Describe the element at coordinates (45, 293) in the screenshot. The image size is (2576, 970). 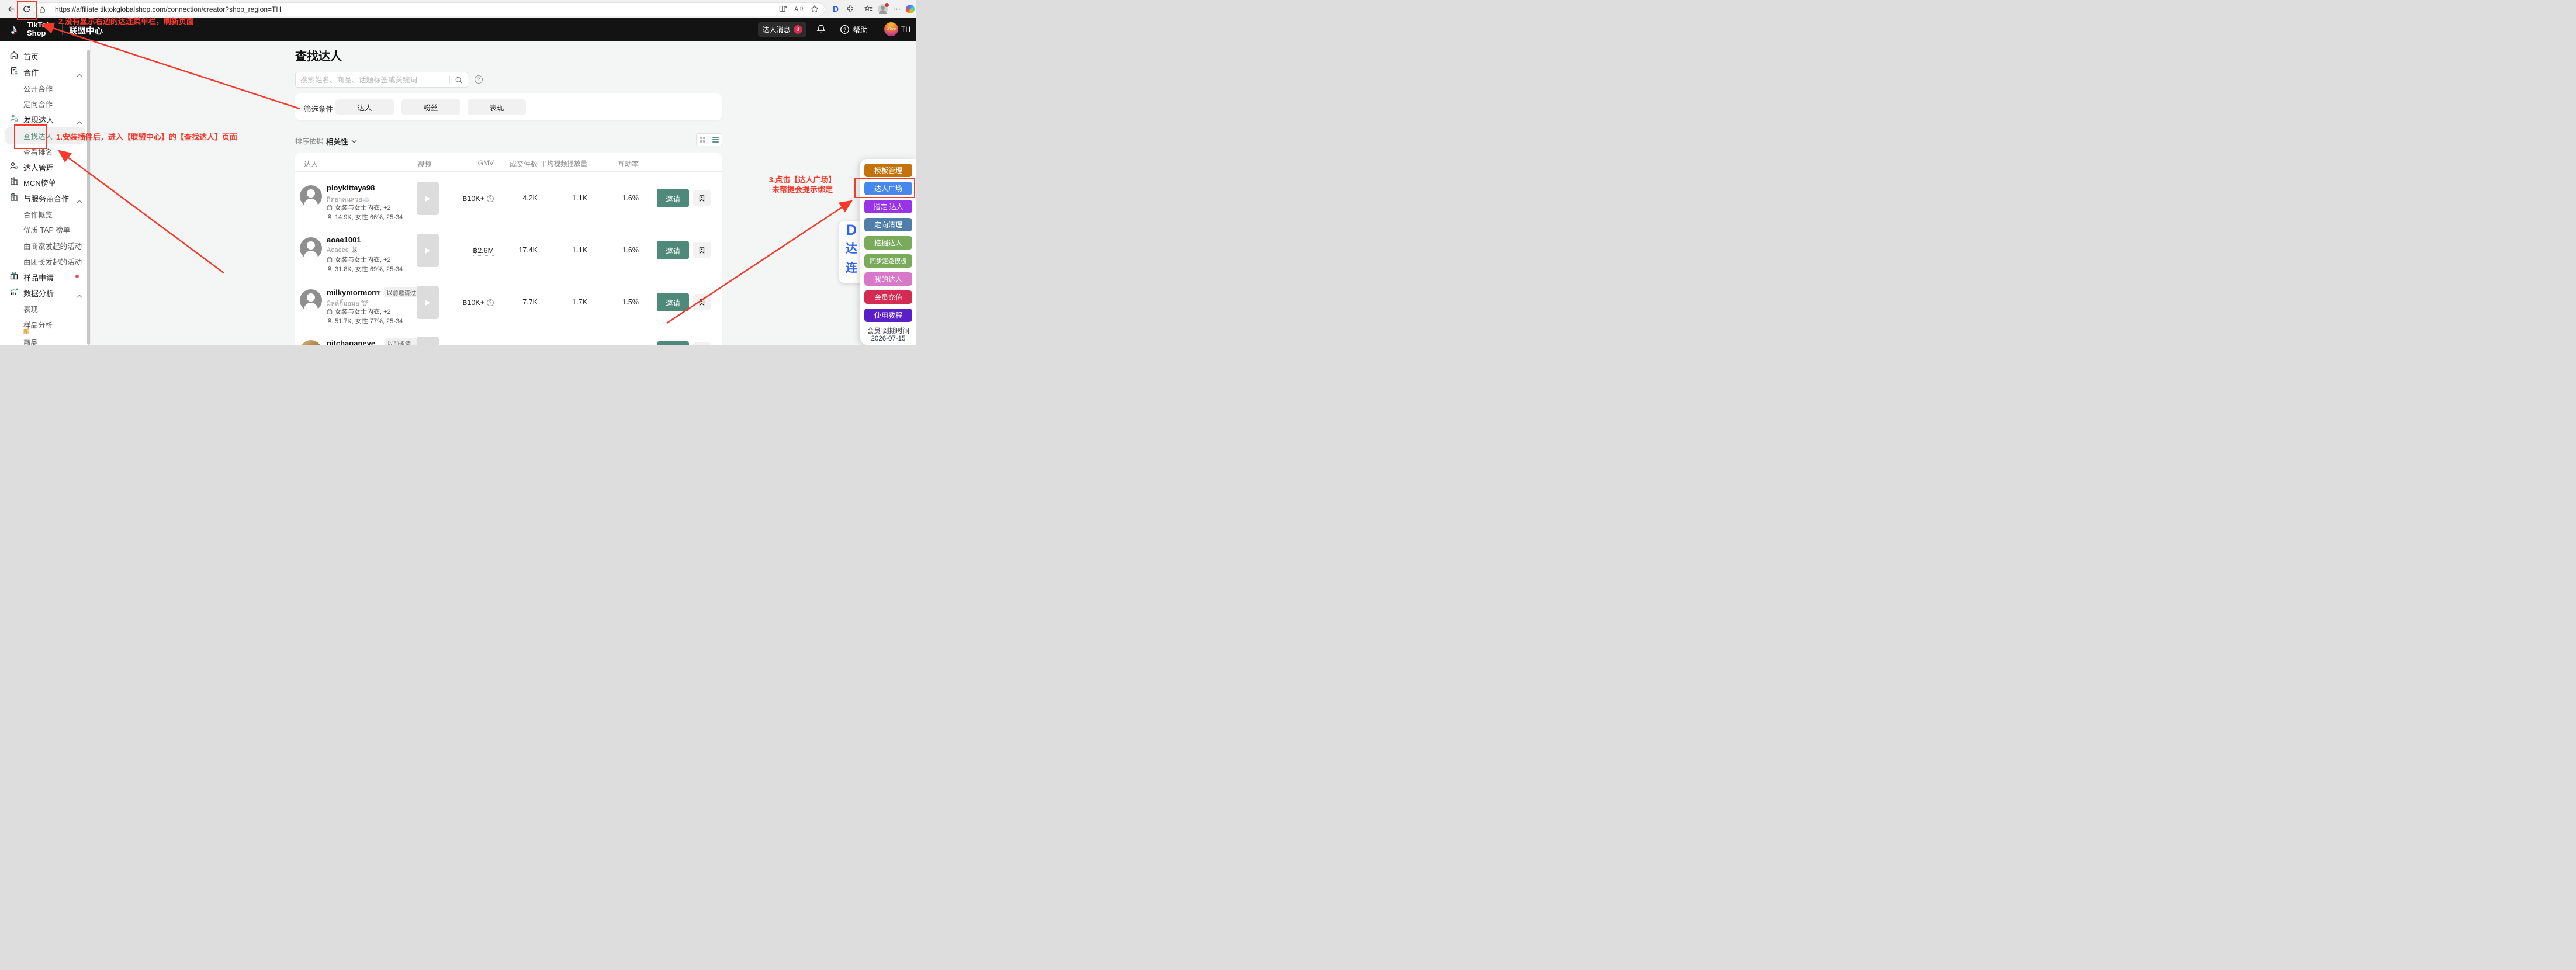
I see `sidebar-item-data-analysis: 数据分析` at that location.